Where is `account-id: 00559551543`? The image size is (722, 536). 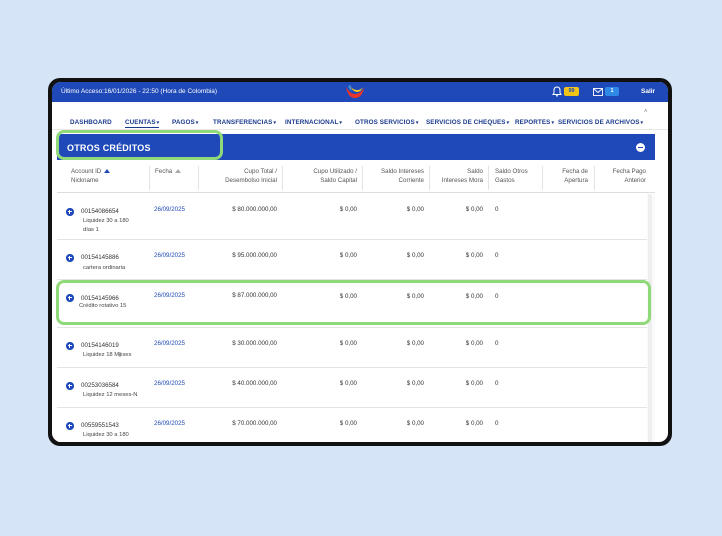 account-id: 00559551543 is located at coordinates (100, 425).